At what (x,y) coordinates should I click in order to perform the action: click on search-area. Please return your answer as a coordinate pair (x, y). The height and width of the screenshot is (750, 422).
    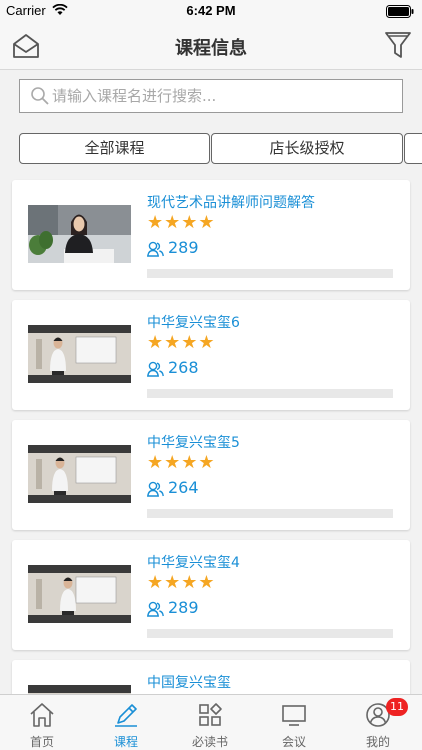
    Looking at the image, I should click on (211, 97).